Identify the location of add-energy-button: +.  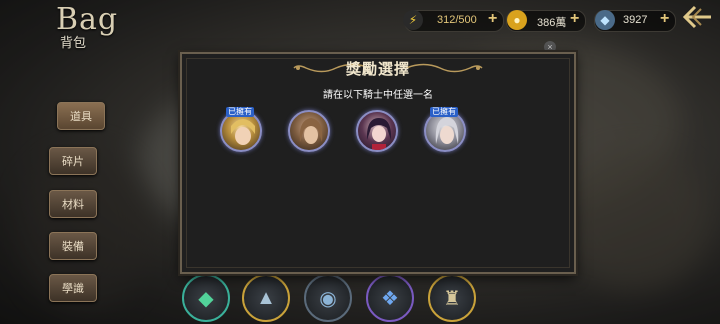
(492, 19).